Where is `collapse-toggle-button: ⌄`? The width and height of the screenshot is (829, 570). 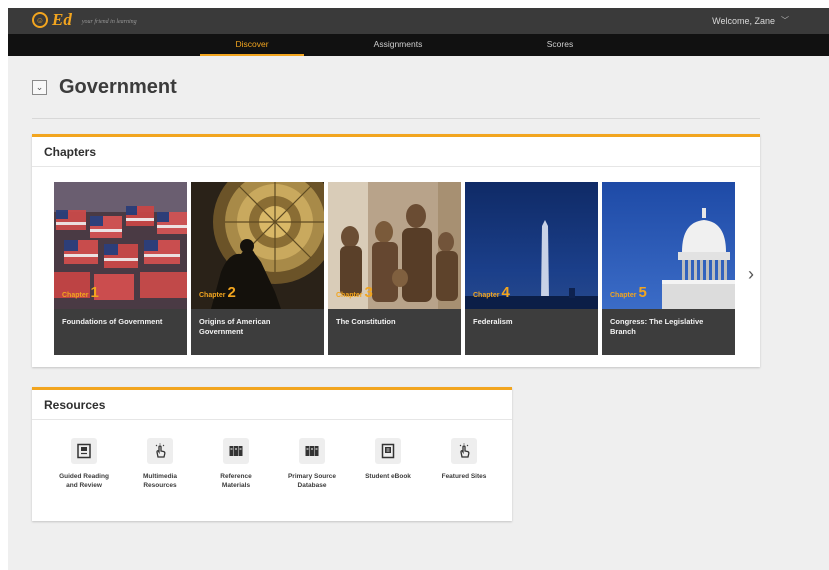 collapse-toggle-button: ⌄ is located at coordinates (39, 87).